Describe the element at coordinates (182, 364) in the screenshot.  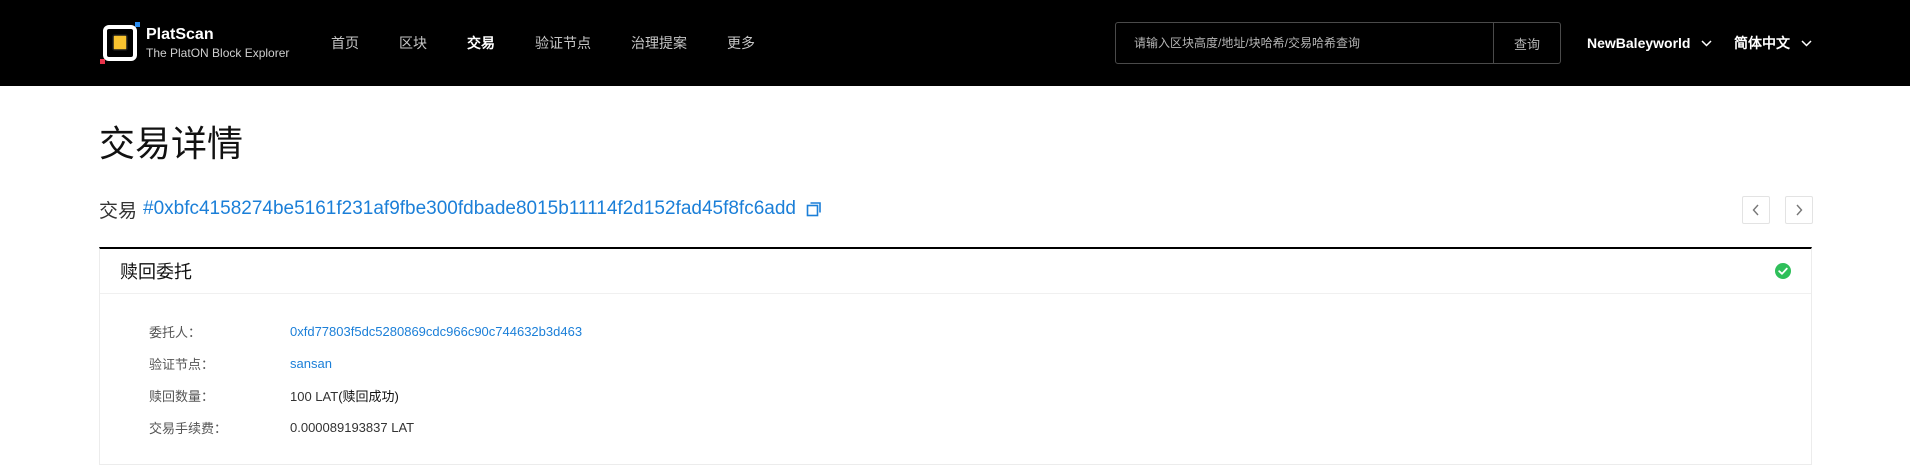
I see `detail-label: 验证节点：` at that location.